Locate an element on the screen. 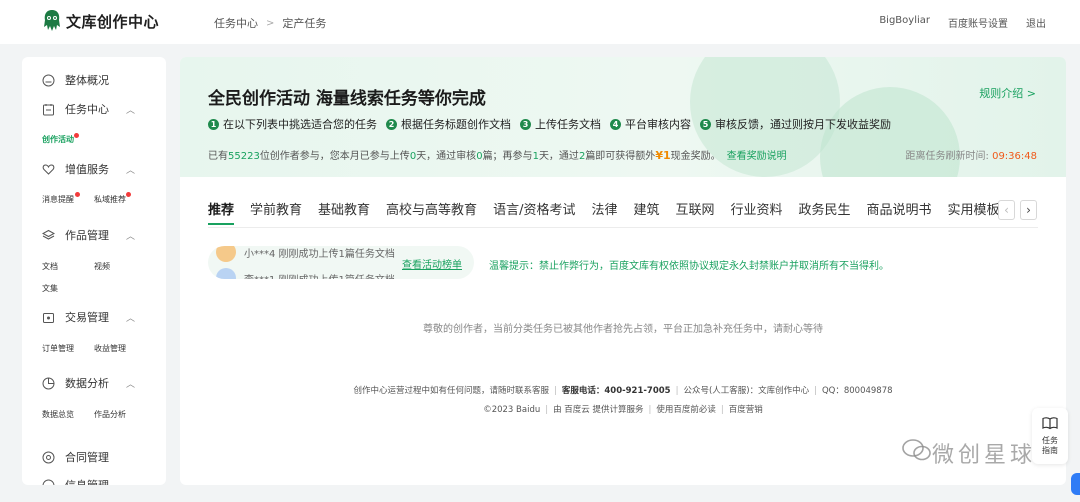 This screenshot has width=1080, height=502. watermark-text: 微创星球 is located at coordinates (984, 455).